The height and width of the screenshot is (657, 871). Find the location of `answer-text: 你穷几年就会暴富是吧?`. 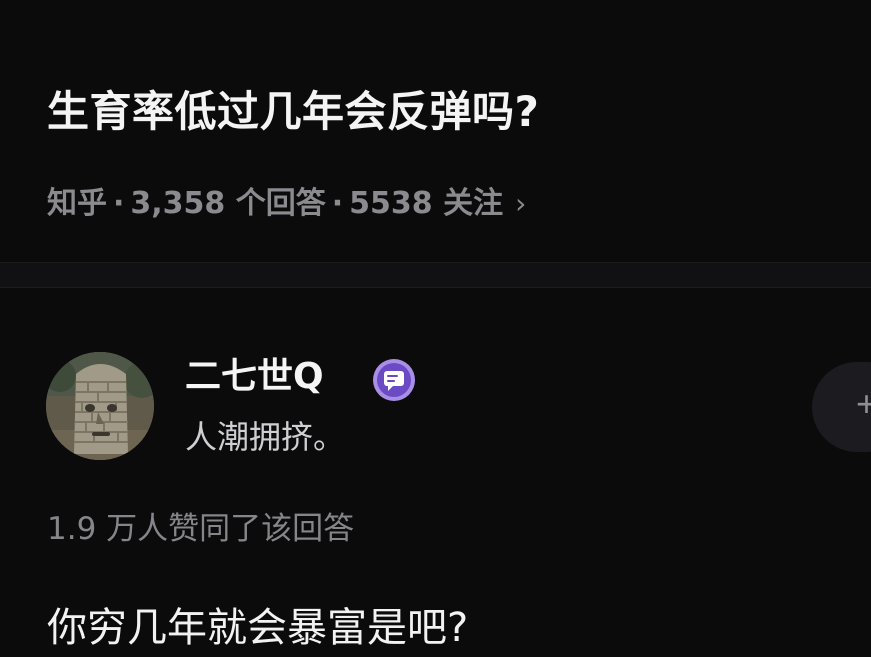

answer-text: 你穷几年就会暴富是吧? is located at coordinates (257, 628).